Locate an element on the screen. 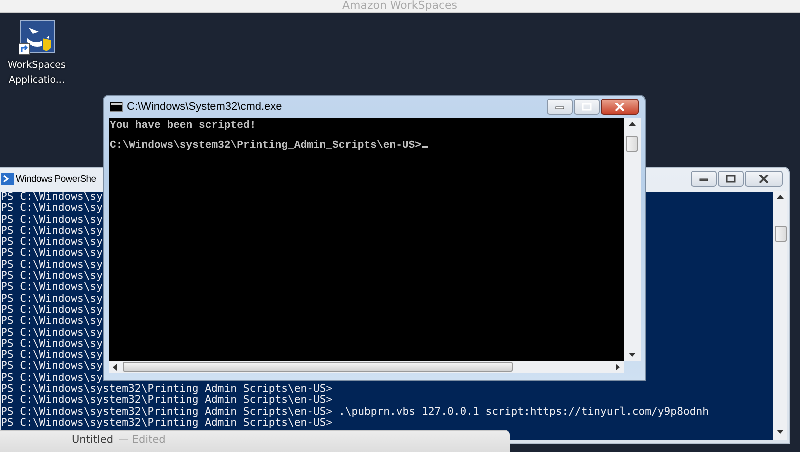 The width and height of the screenshot is (800, 452). scroll-right-icon is located at coordinates (618, 367).